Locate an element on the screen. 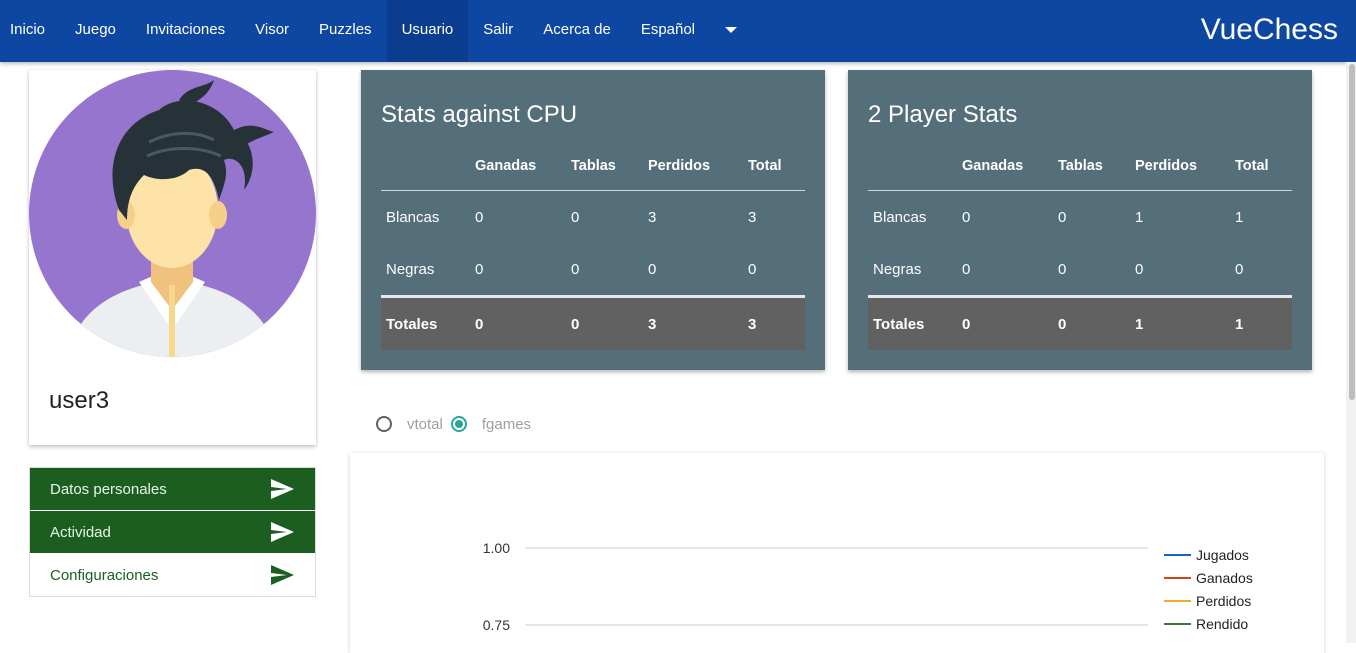 This screenshot has height=653, width=1356. panel-title: Stats against CPU is located at coordinates (479, 114).